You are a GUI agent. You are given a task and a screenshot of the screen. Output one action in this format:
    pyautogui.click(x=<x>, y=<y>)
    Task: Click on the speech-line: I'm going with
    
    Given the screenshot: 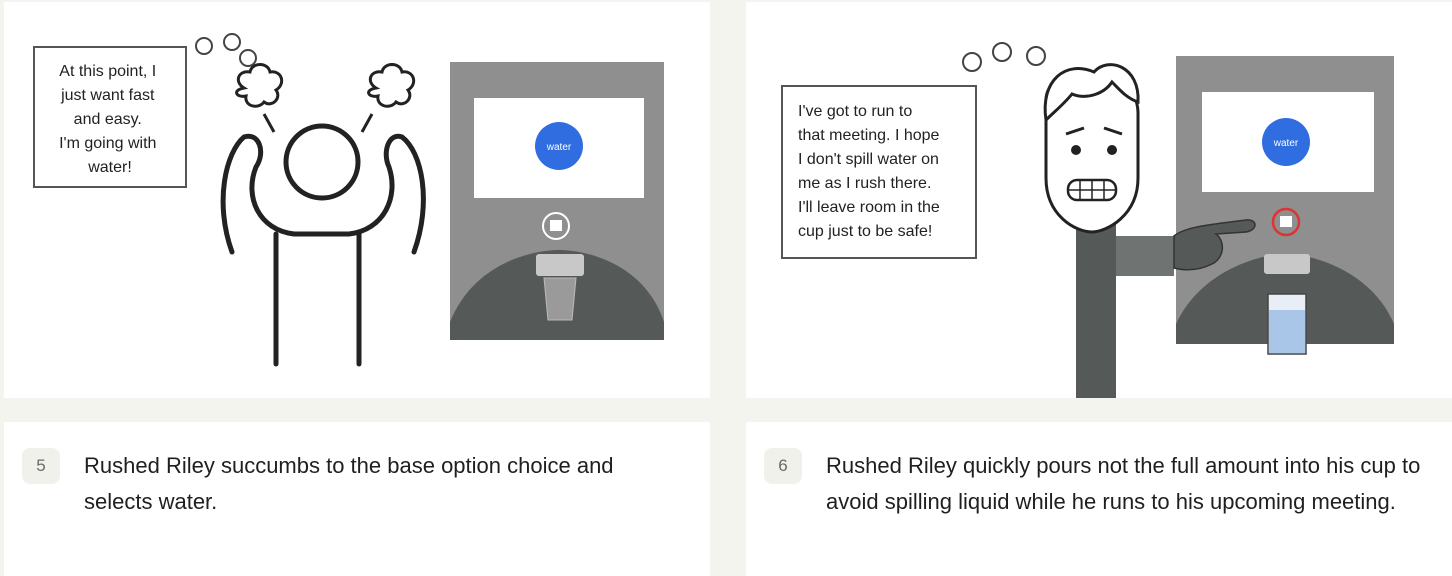 What is the action you would take?
    pyautogui.click(x=107, y=143)
    